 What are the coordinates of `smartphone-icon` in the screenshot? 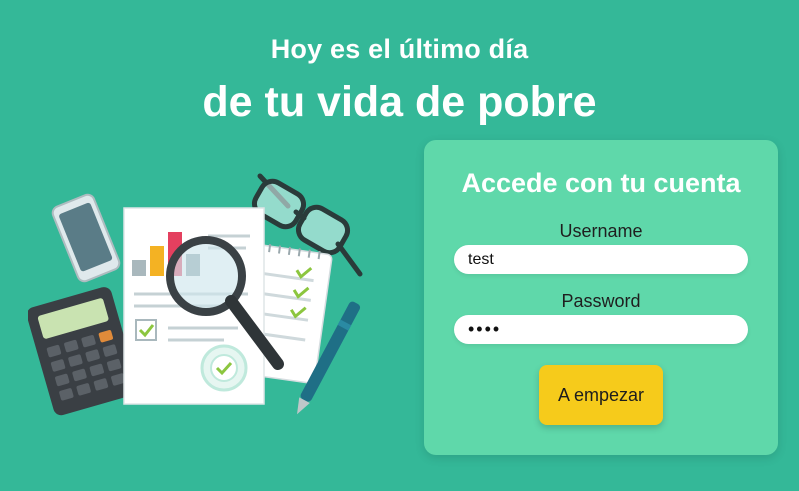 It's located at (86, 238).